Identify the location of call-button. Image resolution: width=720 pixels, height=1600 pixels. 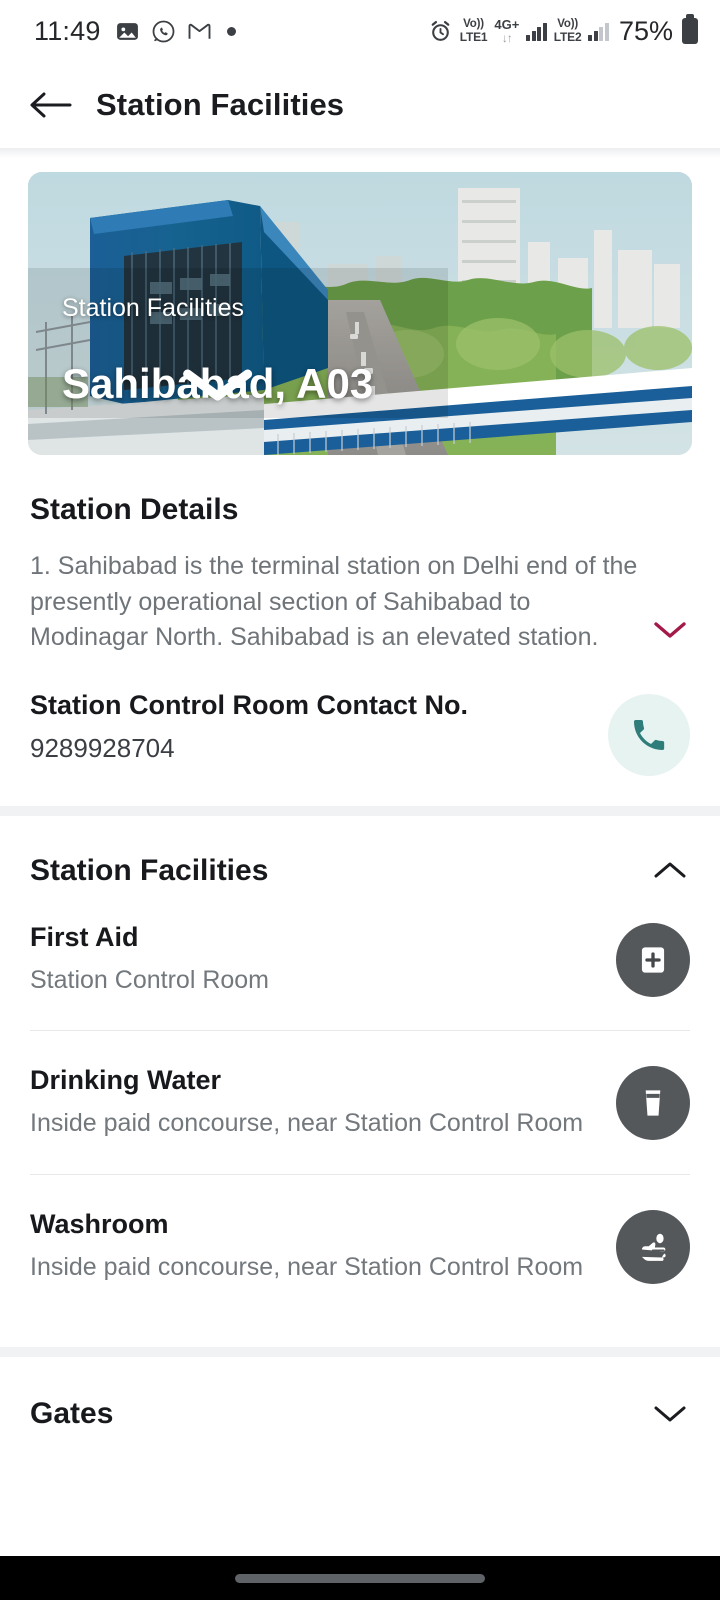
(649, 734).